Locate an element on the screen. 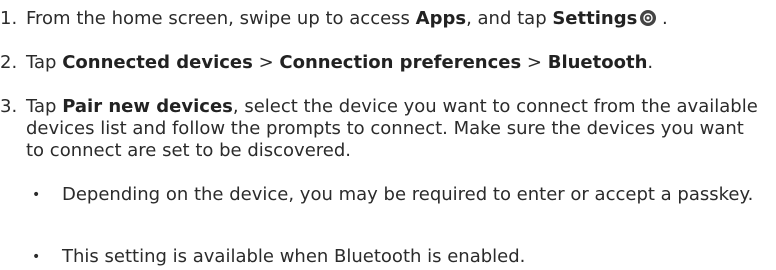 Image resolution: width=776 pixels, height=270 pixels. apps-label: Apps is located at coordinates (441, 18).